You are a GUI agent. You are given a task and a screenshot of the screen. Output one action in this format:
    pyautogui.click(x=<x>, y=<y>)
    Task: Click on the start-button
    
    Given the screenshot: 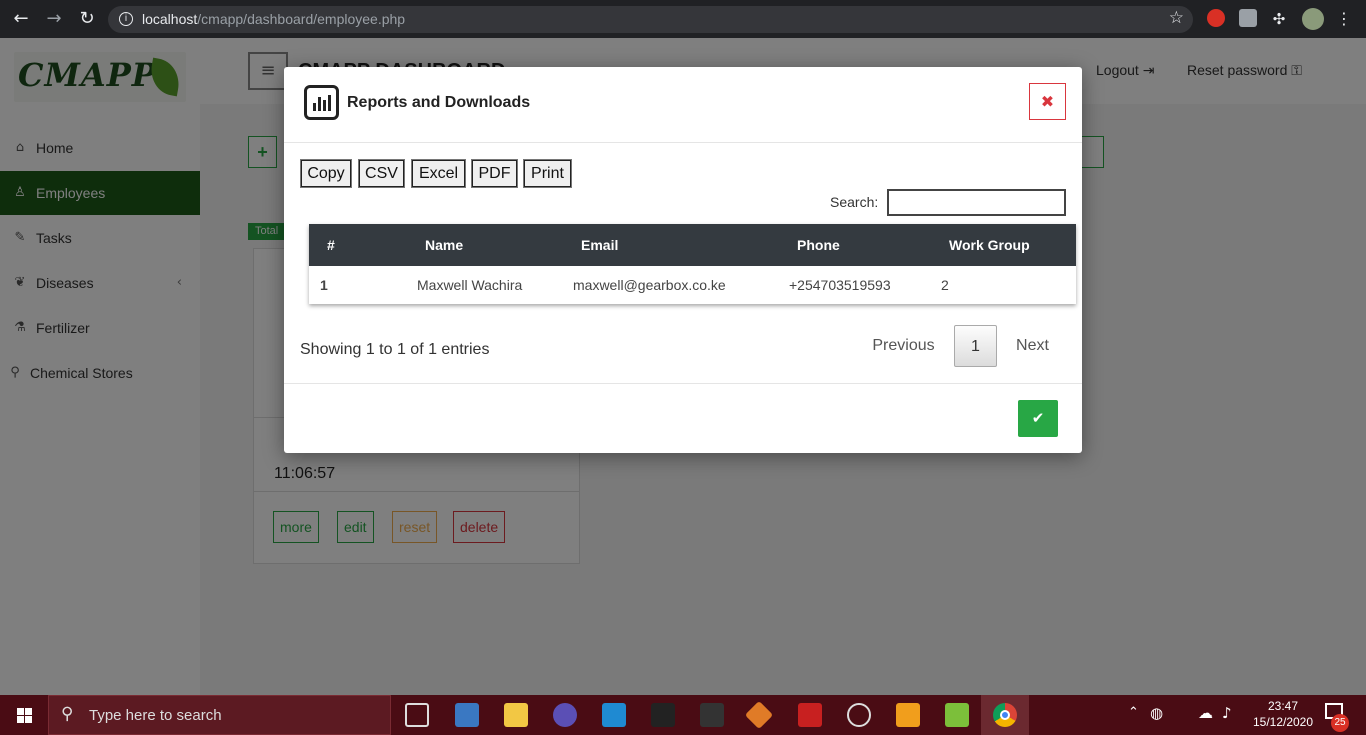 What is the action you would take?
    pyautogui.click(x=24, y=715)
    